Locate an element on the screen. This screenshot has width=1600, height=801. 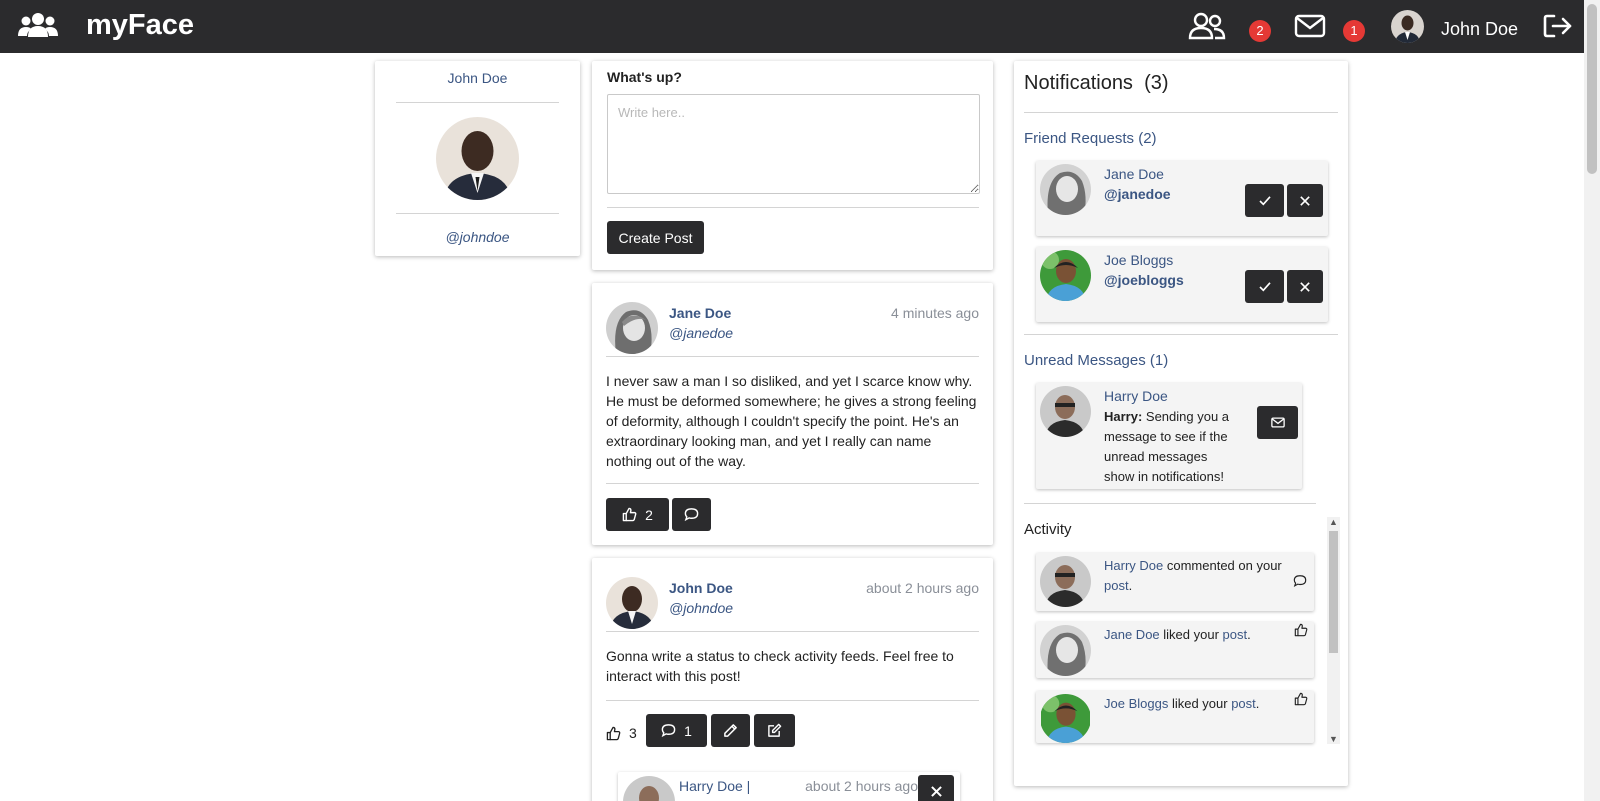
activity-scrollbar: ▲ ▼ is located at coordinates (1333, 630).